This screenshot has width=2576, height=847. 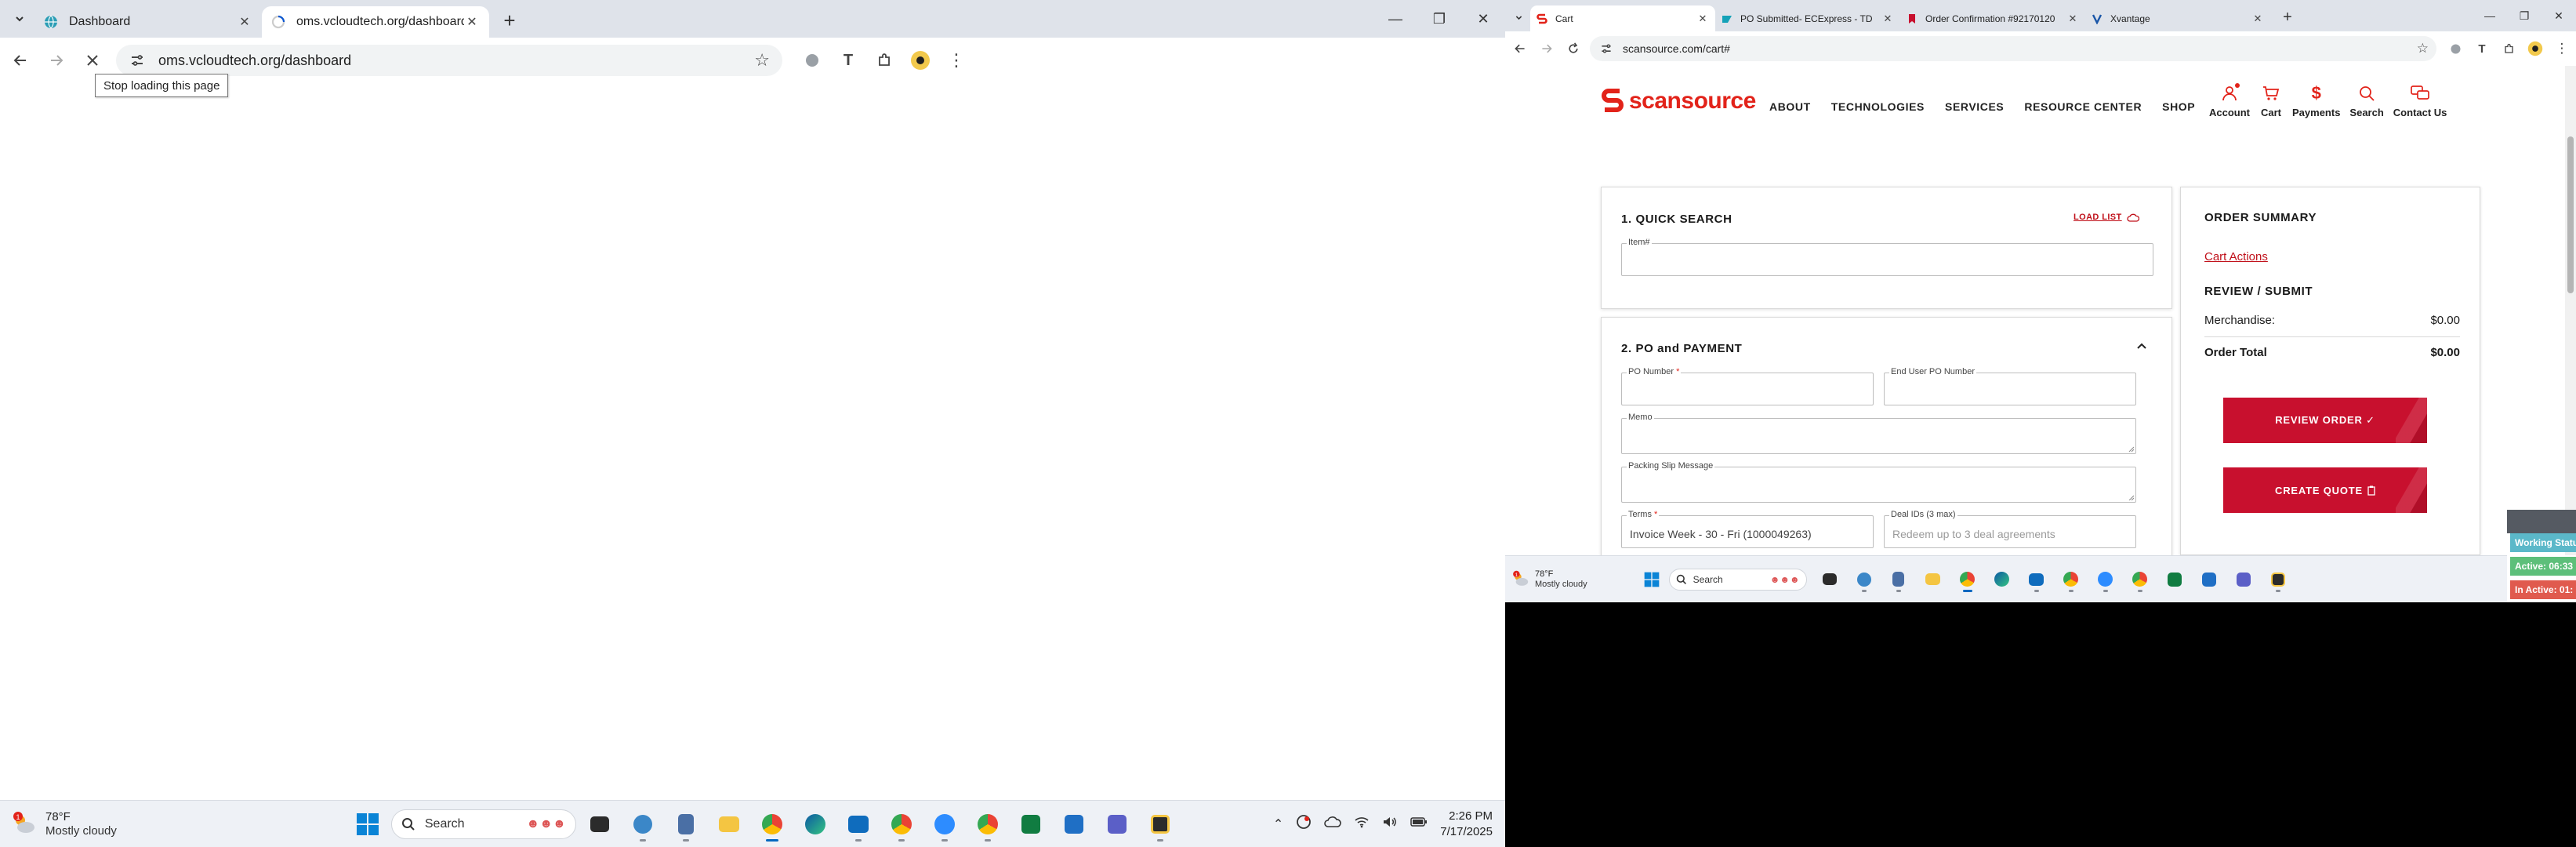 I want to click on cloud-icon, so click(x=1333, y=824).